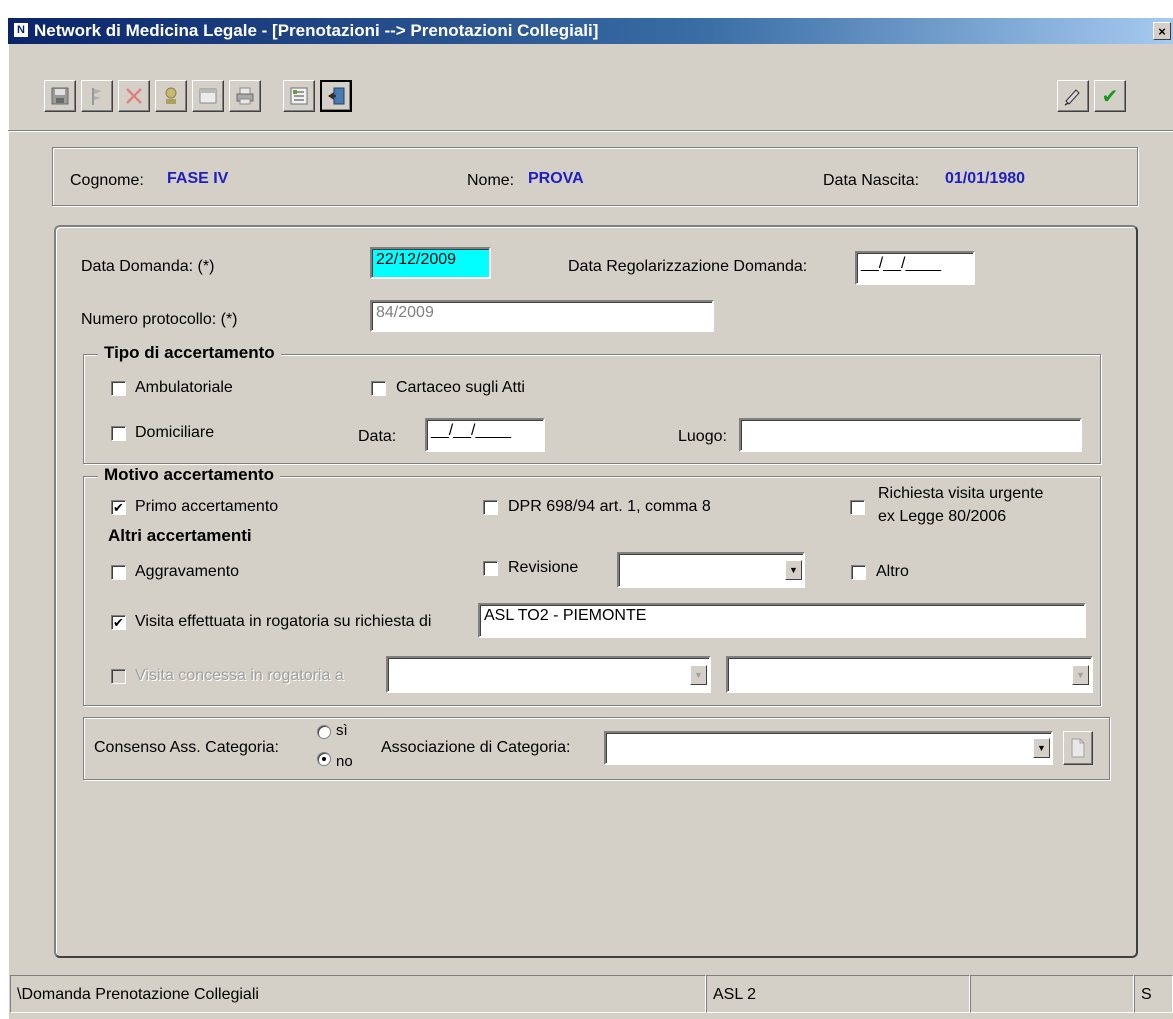 This screenshot has height=1019, width=1173. I want to click on calendar-icon, so click(208, 96).